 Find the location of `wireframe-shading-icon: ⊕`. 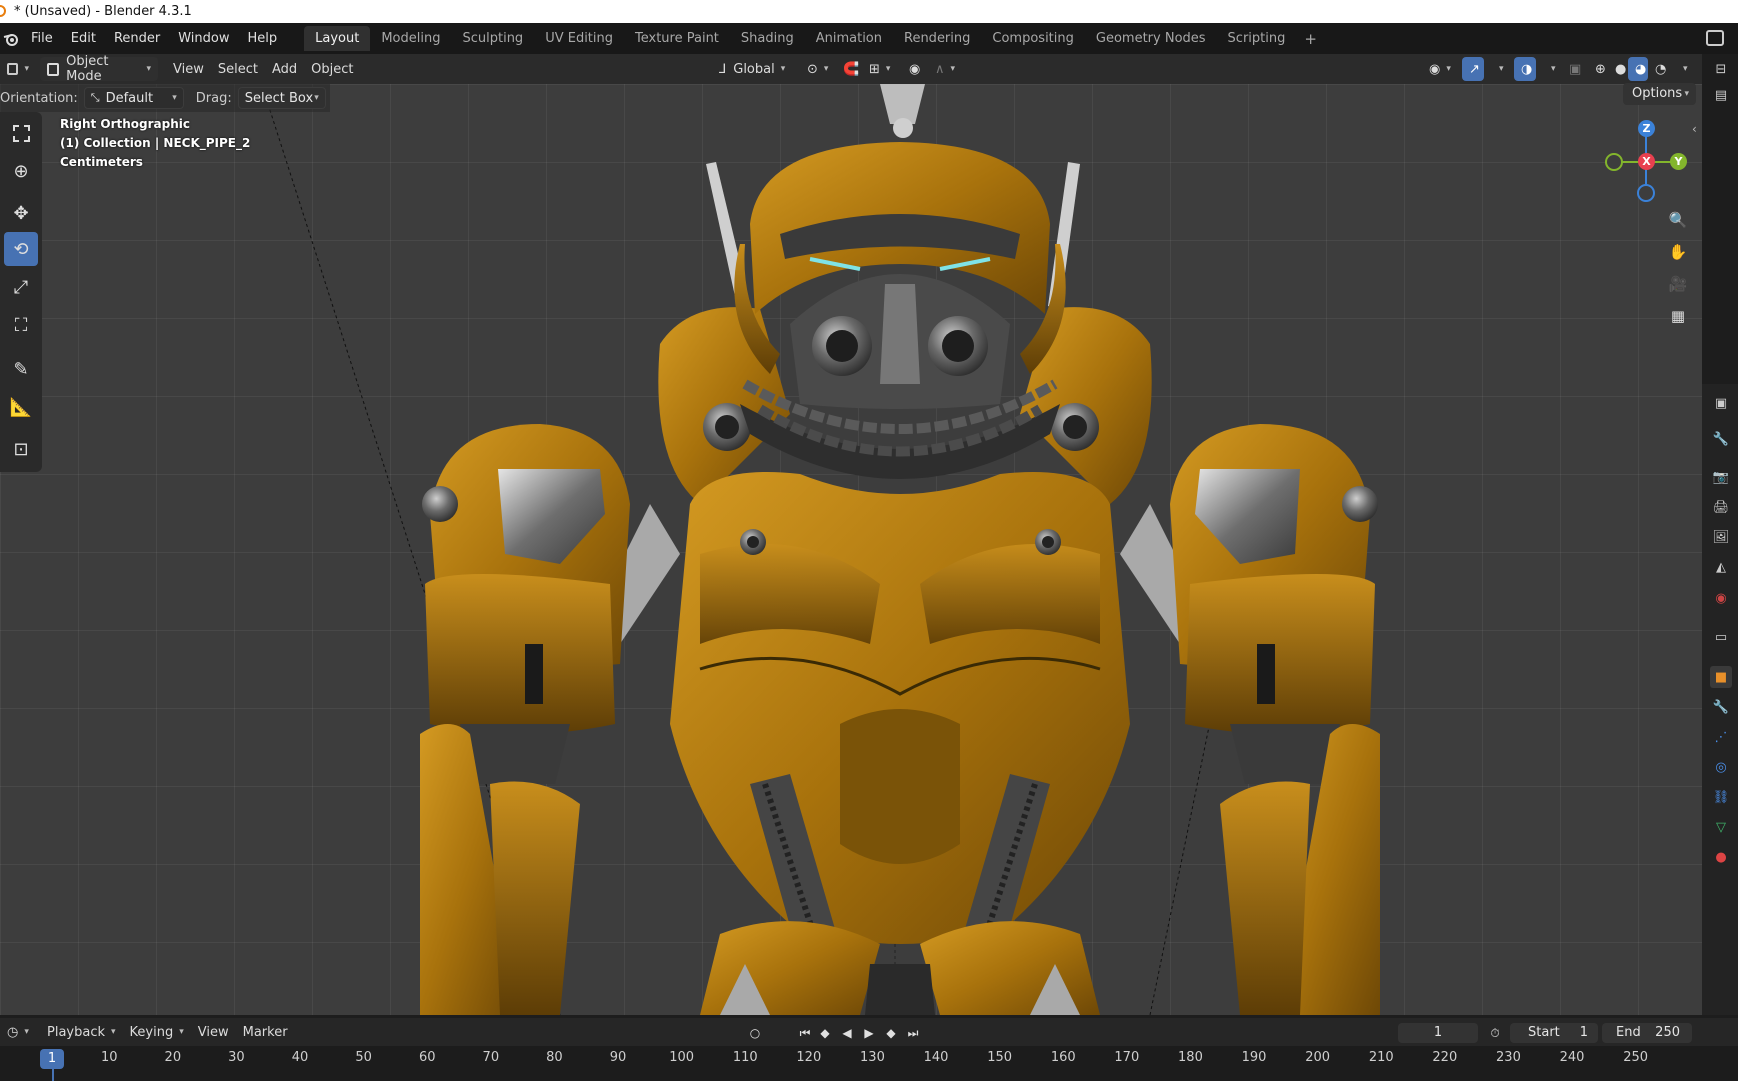

wireframe-shading-icon: ⊕ is located at coordinates (1598, 69).